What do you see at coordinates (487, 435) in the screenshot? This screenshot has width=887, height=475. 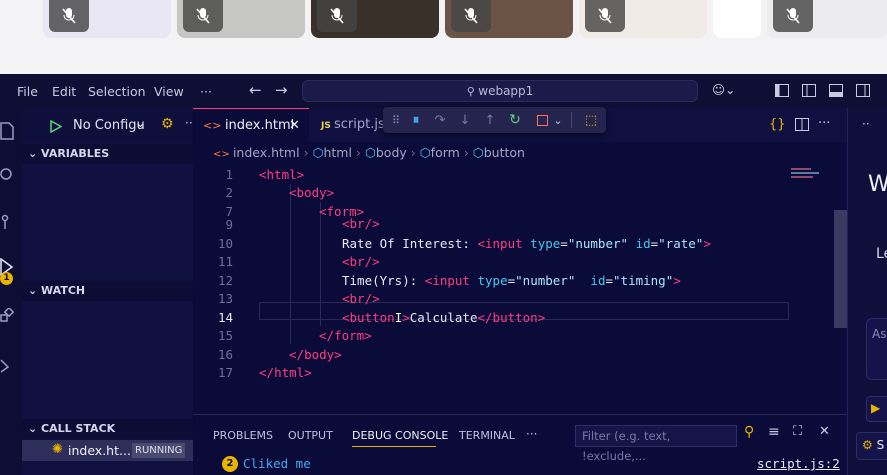 I see `tab-terminal: TERMINAL` at bounding box center [487, 435].